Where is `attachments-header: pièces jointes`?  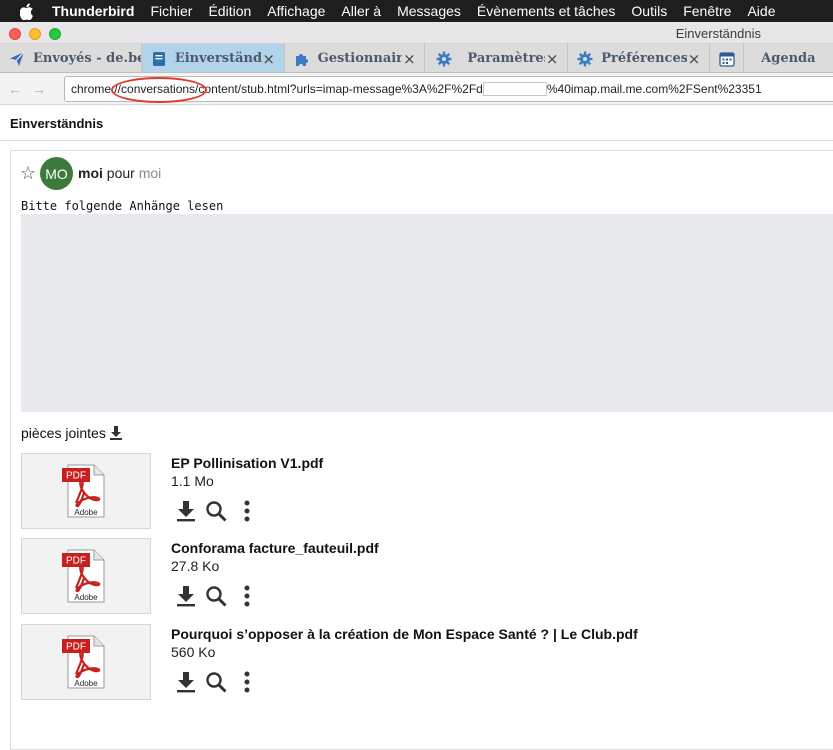 attachments-header: pièces jointes is located at coordinates (72, 433).